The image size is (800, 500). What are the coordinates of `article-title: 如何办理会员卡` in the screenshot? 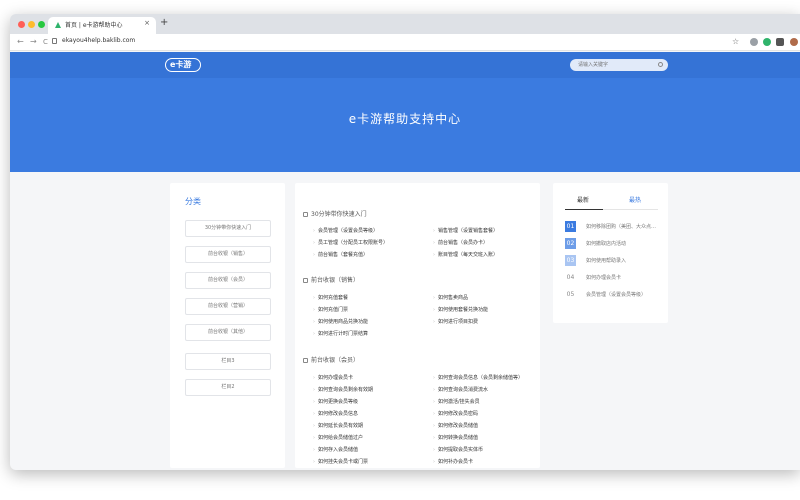 It's located at (336, 378).